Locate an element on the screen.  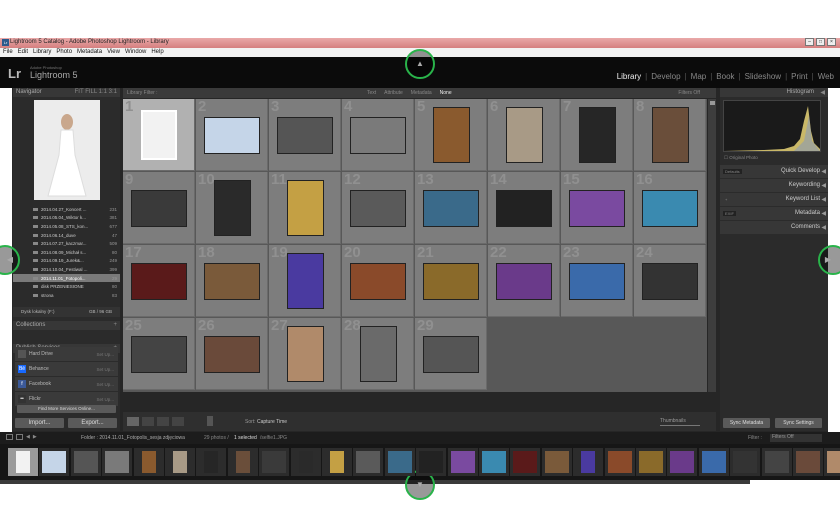
grid-cell: 24 is located at coordinates (670, 280).